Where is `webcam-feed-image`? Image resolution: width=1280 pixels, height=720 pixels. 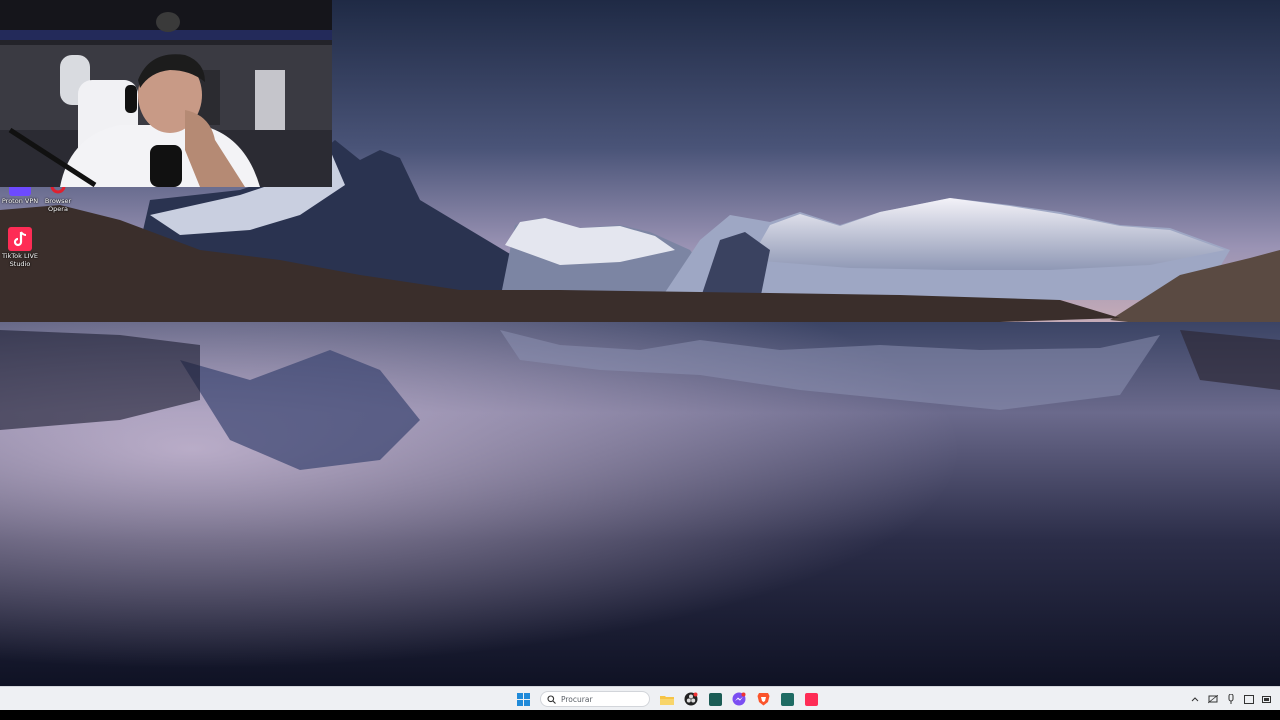 webcam-feed-image is located at coordinates (166, 93).